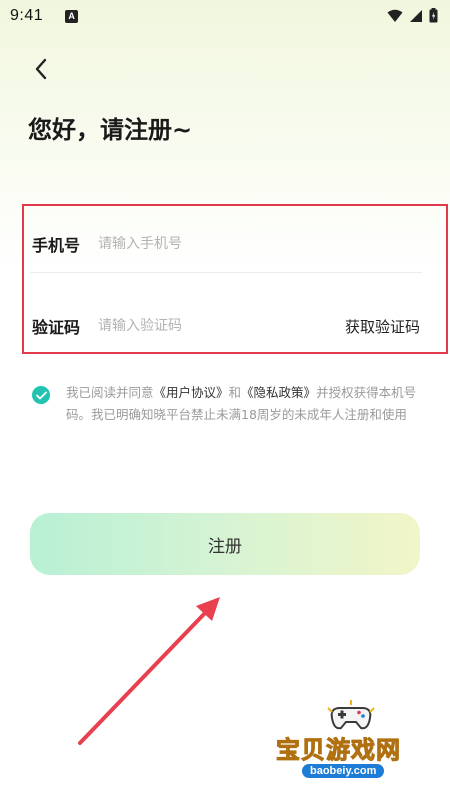 This screenshot has width=450, height=800. What do you see at coordinates (110, 130) in the screenshot?
I see `page-title: 您好，请注册~` at bounding box center [110, 130].